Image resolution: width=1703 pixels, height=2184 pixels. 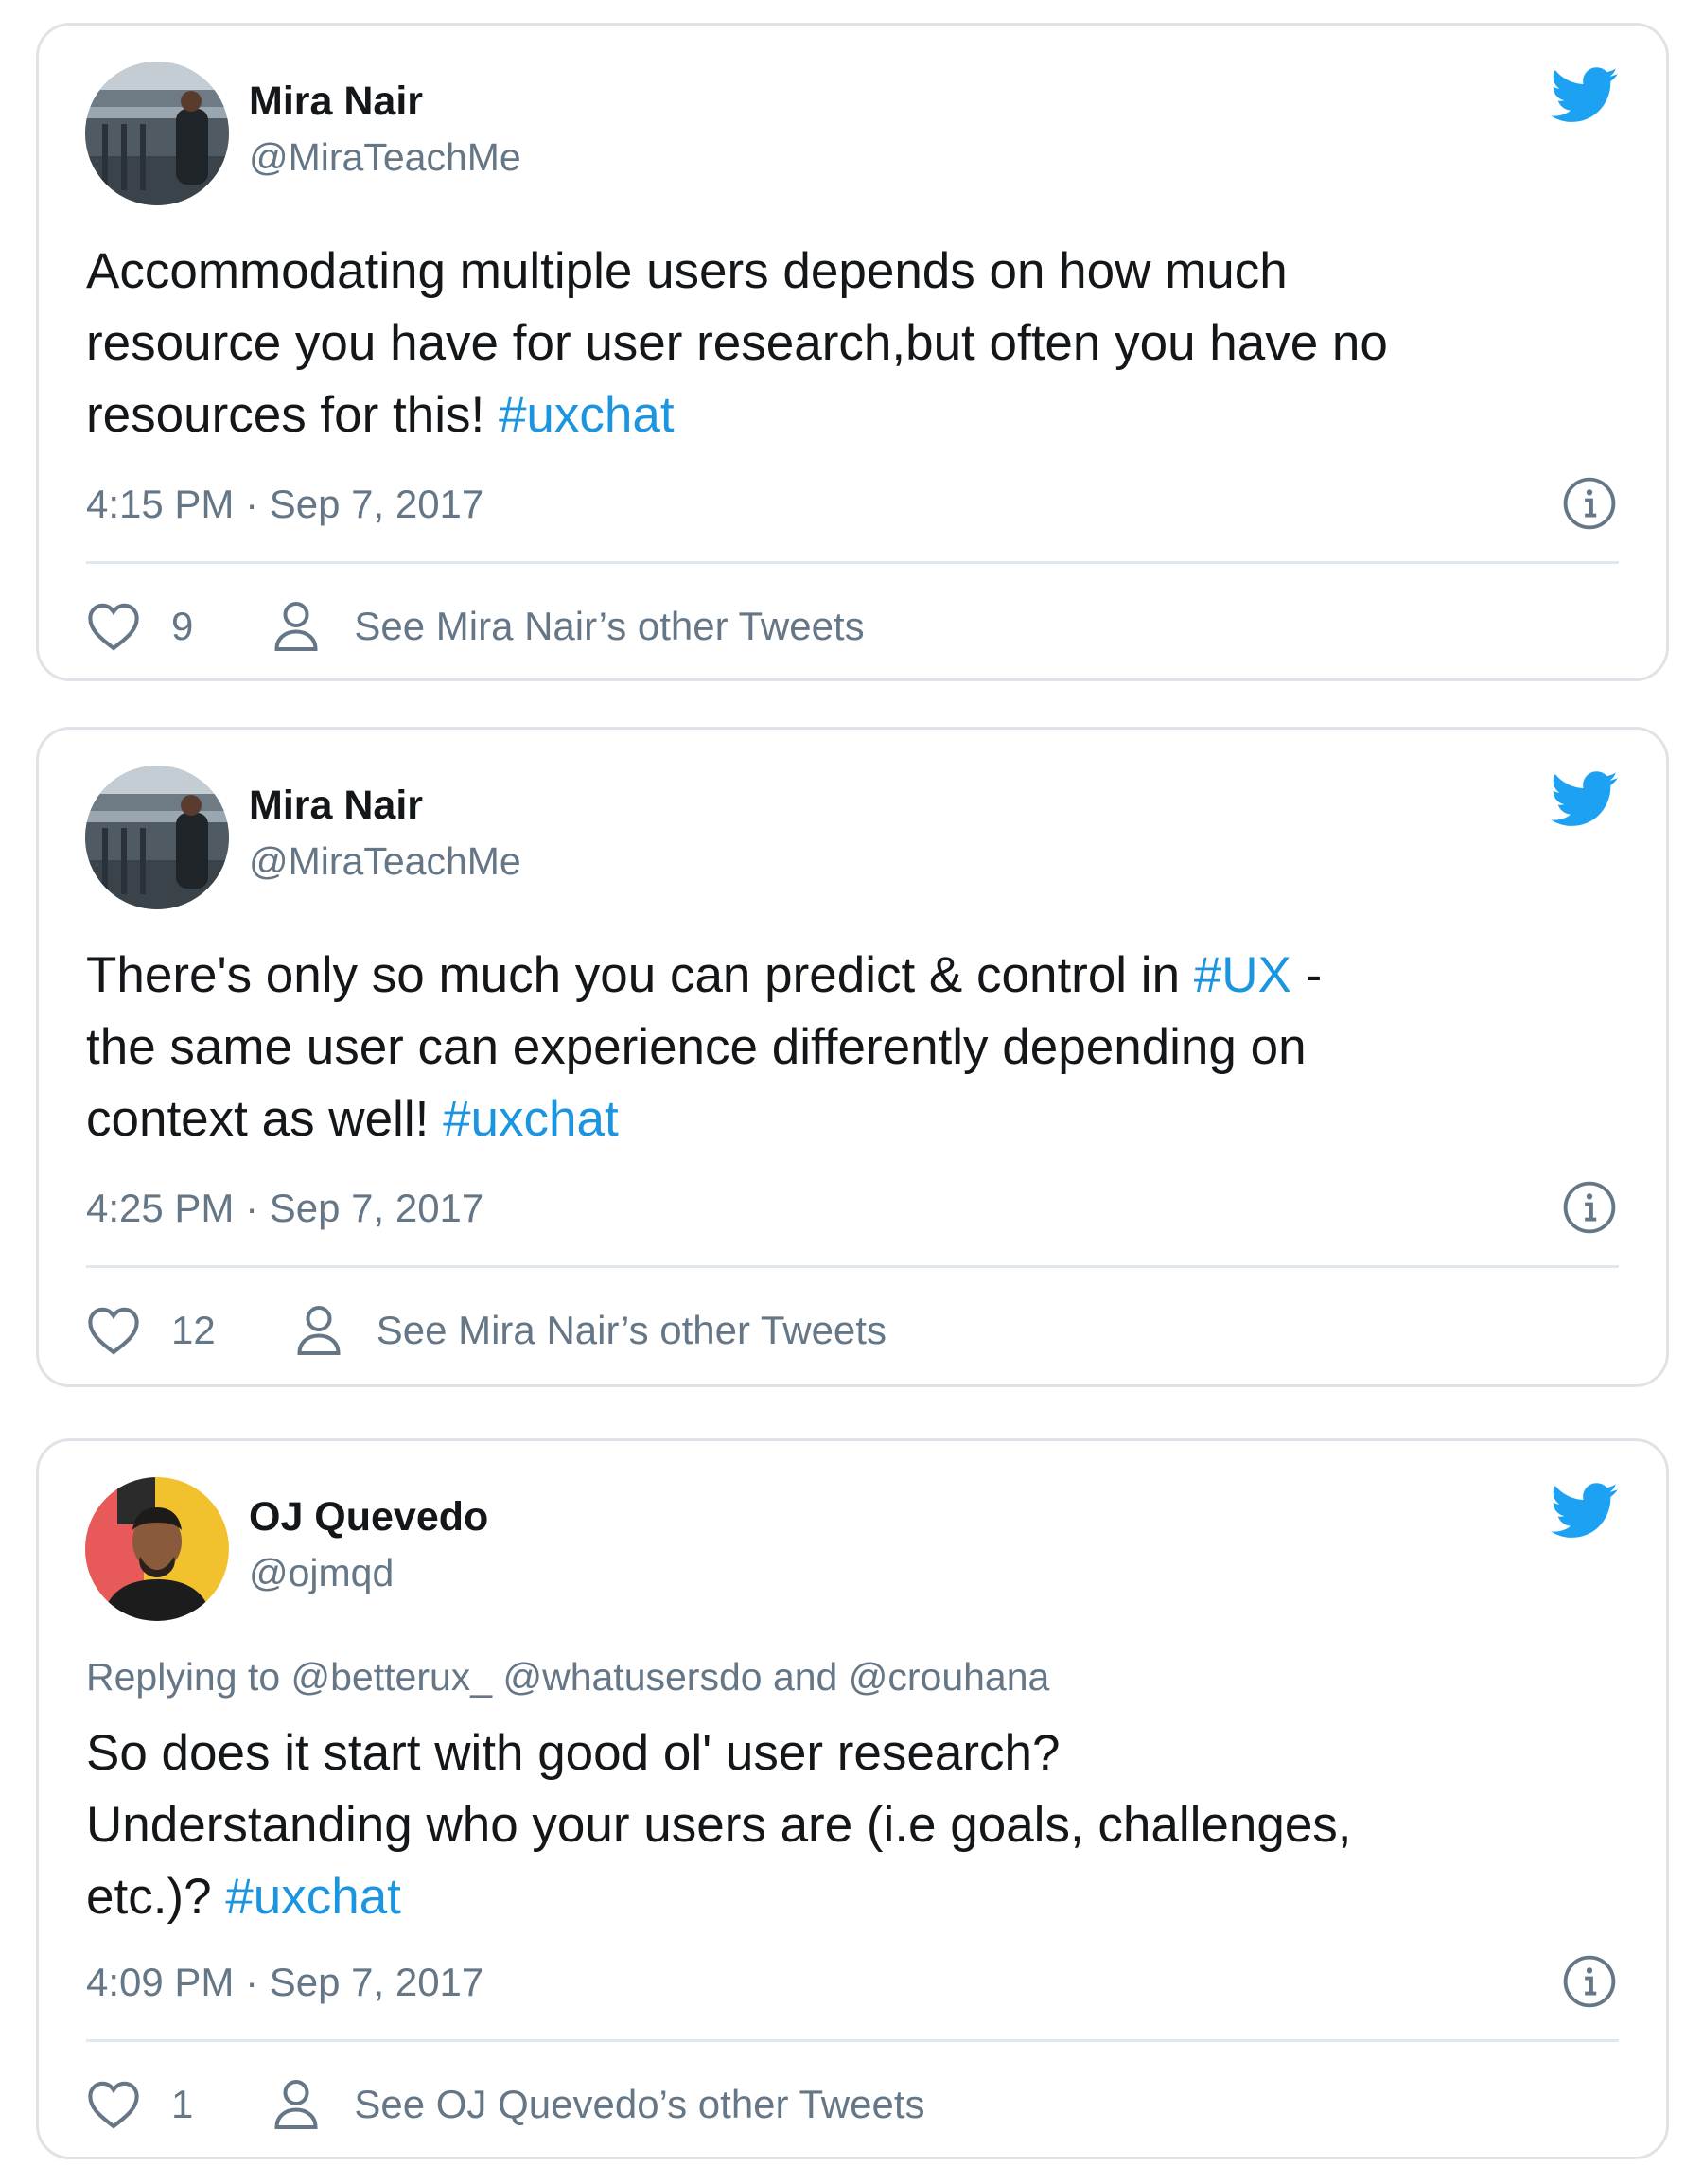 What do you see at coordinates (293, 415) in the screenshot?
I see `text-segment: resources for this!` at bounding box center [293, 415].